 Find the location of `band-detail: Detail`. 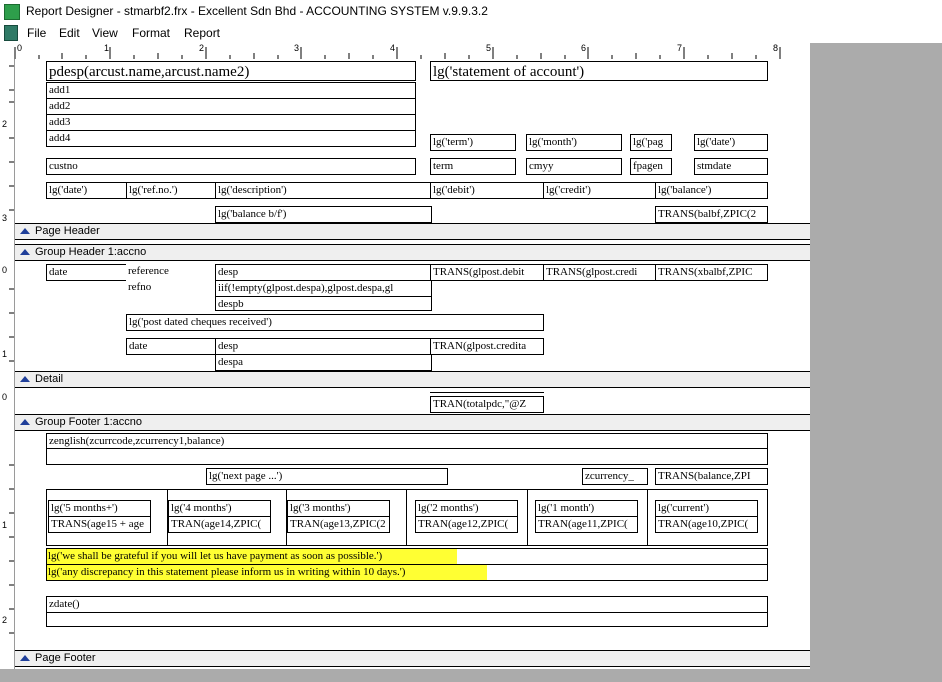

band-detail: Detail is located at coordinates (412, 379).